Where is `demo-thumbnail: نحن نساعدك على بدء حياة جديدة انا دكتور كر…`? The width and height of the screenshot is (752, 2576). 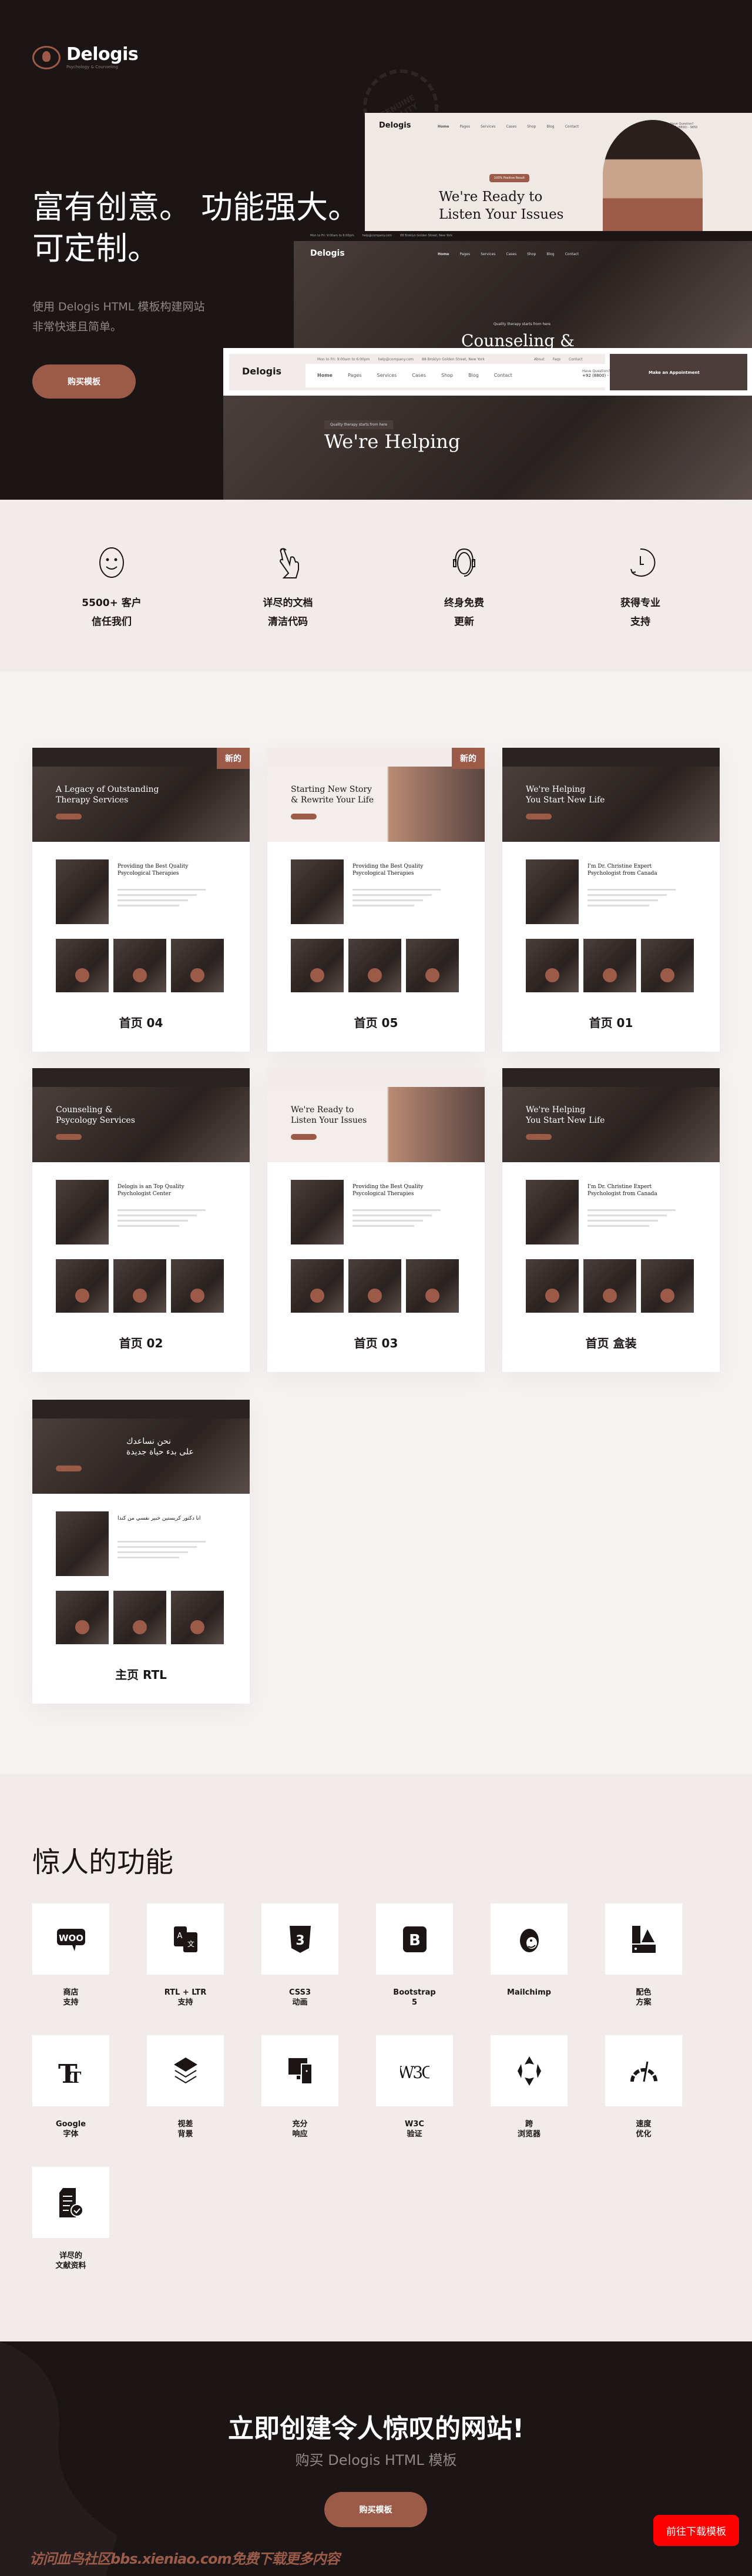 demo-thumbnail: نحن نساعدك على بدء حياة جديدة انا دكتور كر… is located at coordinates (141, 1522).